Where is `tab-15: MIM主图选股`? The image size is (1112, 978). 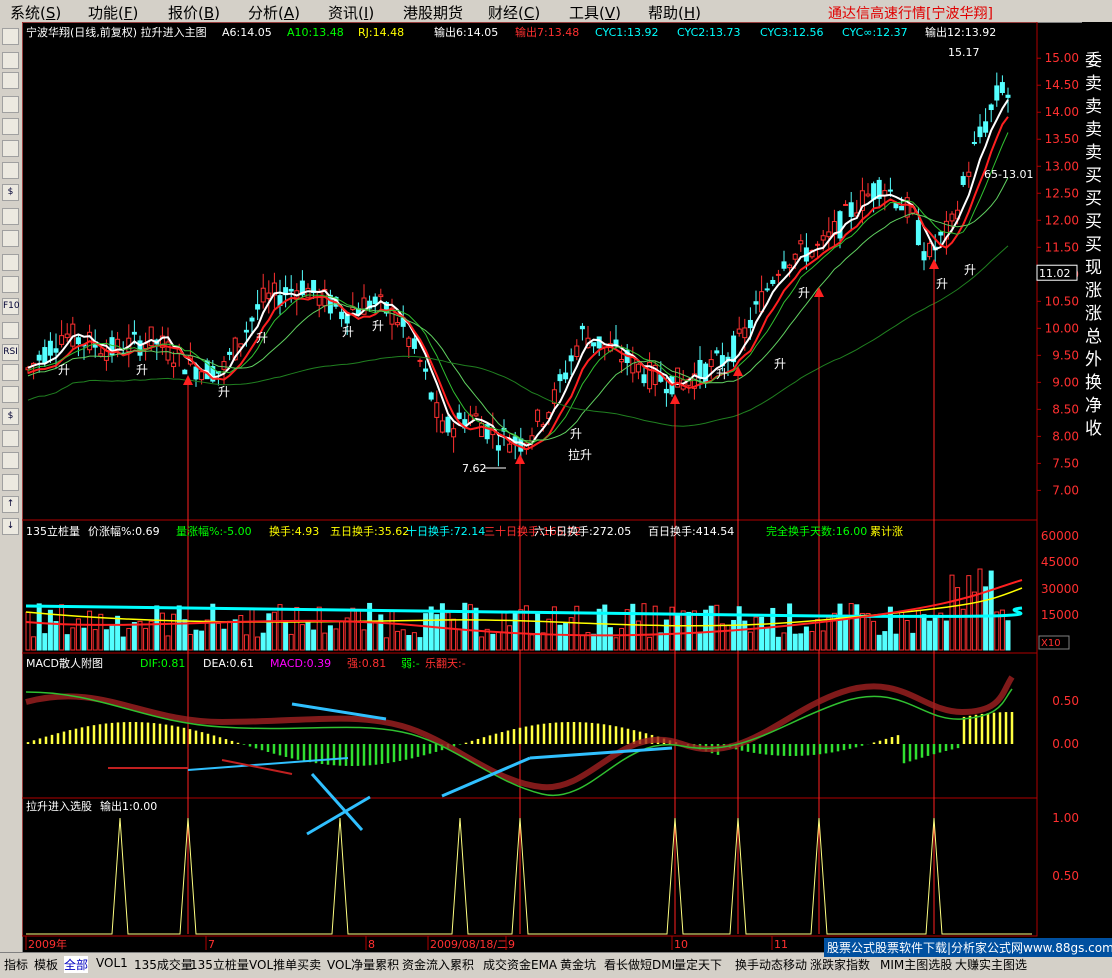
tab-15: MIM主图选股 is located at coordinates (916, 964).